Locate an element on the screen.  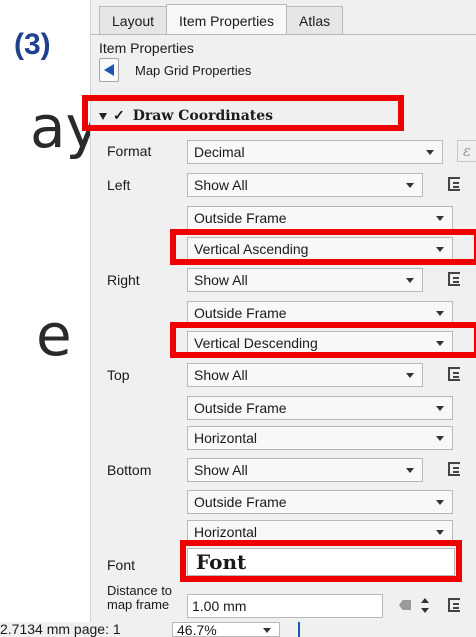
section-label: Draw Coordinates is located at coordinates (203, 116).